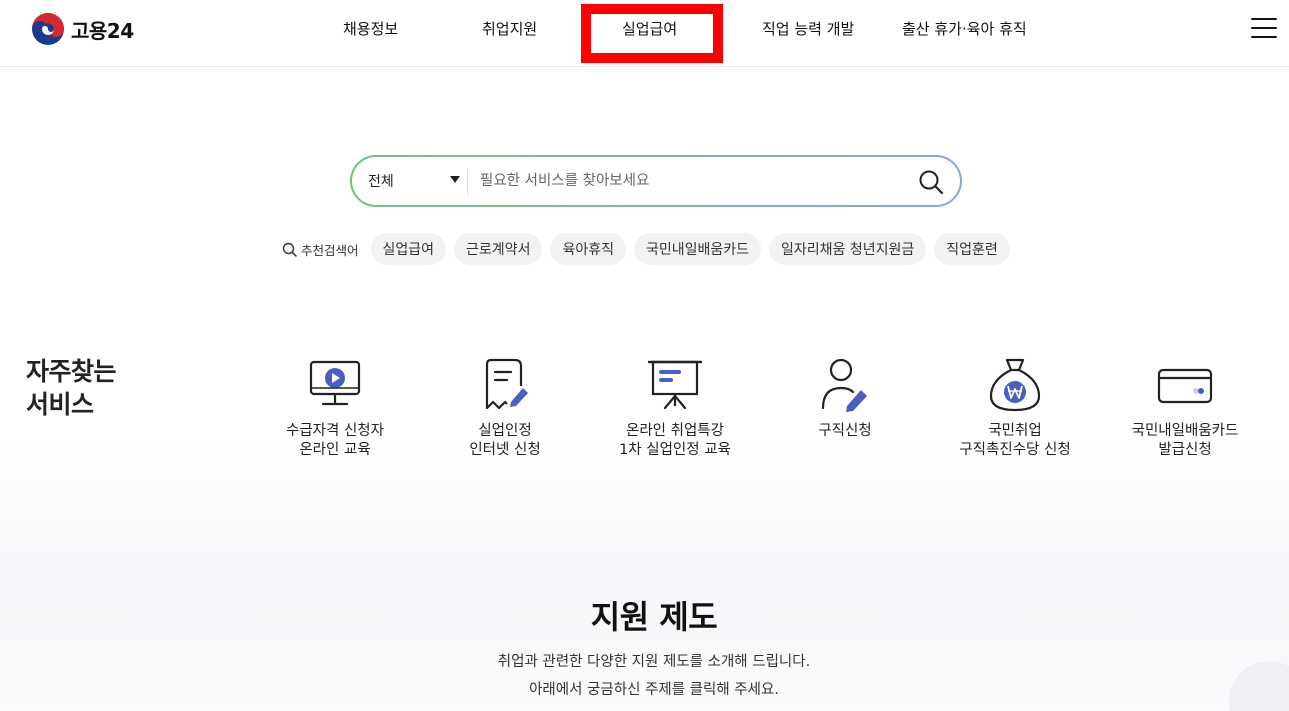 The height and width of the screenshot is (711, 1289). I want to click on service-learning-card: 국민내일배움카드 발급신청, so click(1185, 408).